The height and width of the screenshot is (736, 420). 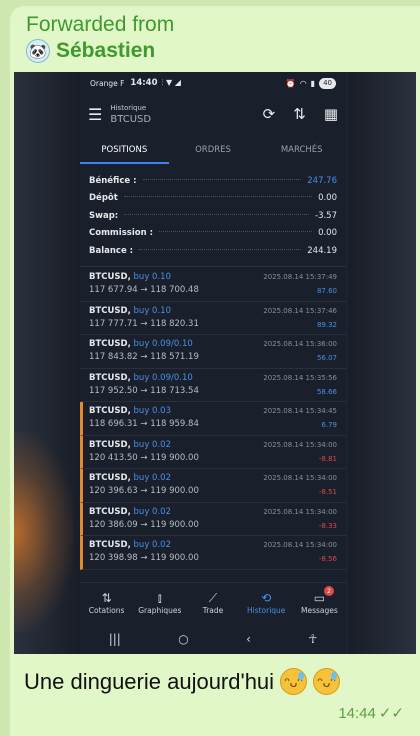 What do you see at coordinates (213, 597) in the screenshot?
I see `trend-line-icon: ⟋` at bounding box center [213, 597].